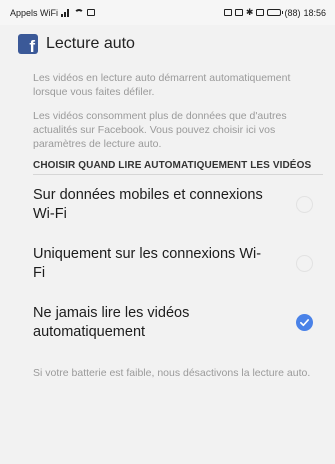 This screenshot has width=335, height=464. I want to click on radio-button-checked, so click(304, 322).